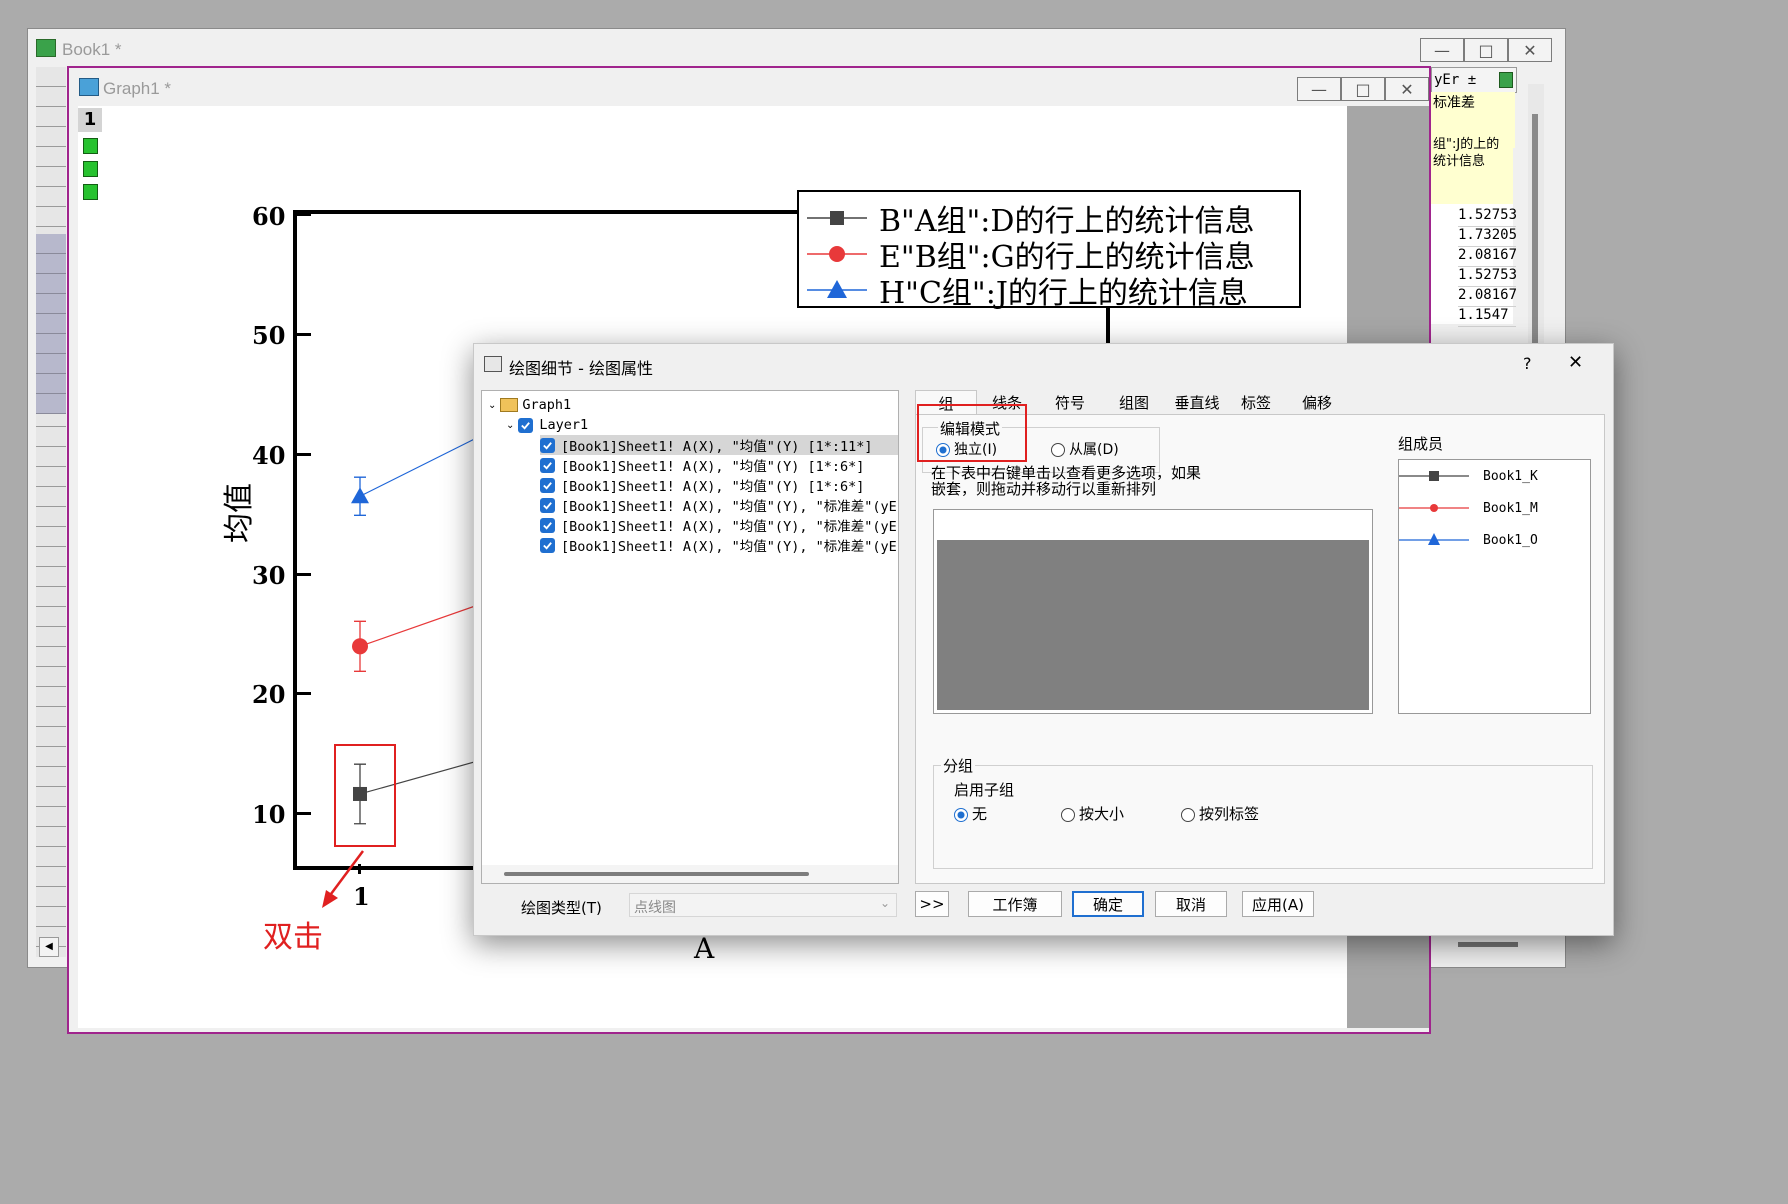 The height and width of the screenshot is (1204, 1788). Describe the element at coordinates (529, 405) in the screenshot. I see `tree-root: ⌄ Graph1` at that location.